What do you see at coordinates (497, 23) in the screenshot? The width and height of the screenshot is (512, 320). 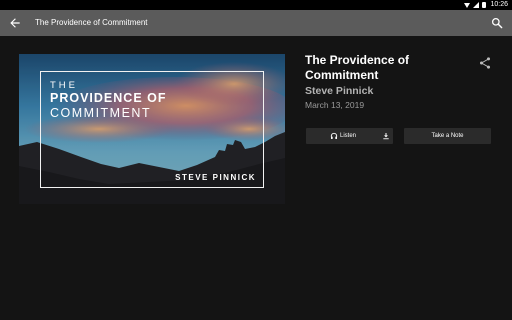 I see `search-icon` at bounding box center [497, 23].